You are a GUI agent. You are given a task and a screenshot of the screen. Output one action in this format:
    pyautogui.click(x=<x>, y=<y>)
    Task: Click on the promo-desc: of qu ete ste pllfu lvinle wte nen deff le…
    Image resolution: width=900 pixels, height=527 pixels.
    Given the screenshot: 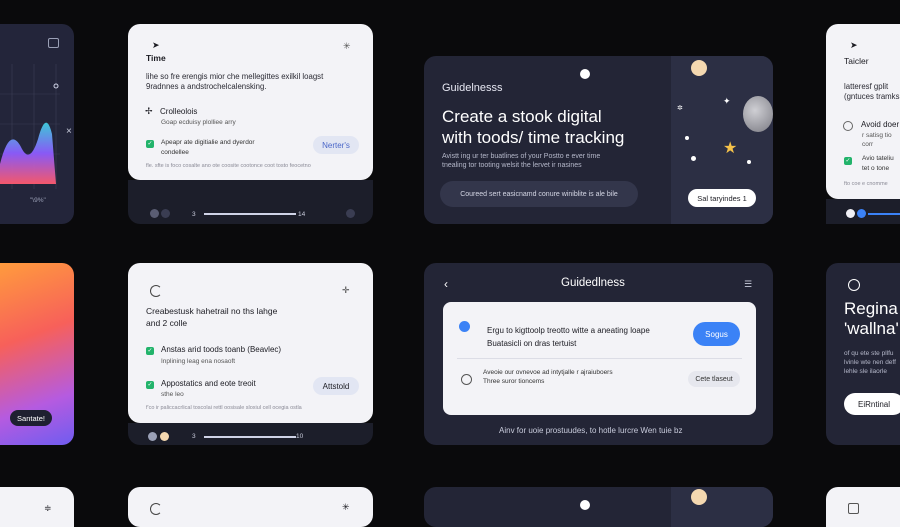 What is the action you would take?
    pyautogui.click(x=870, y=362)
    